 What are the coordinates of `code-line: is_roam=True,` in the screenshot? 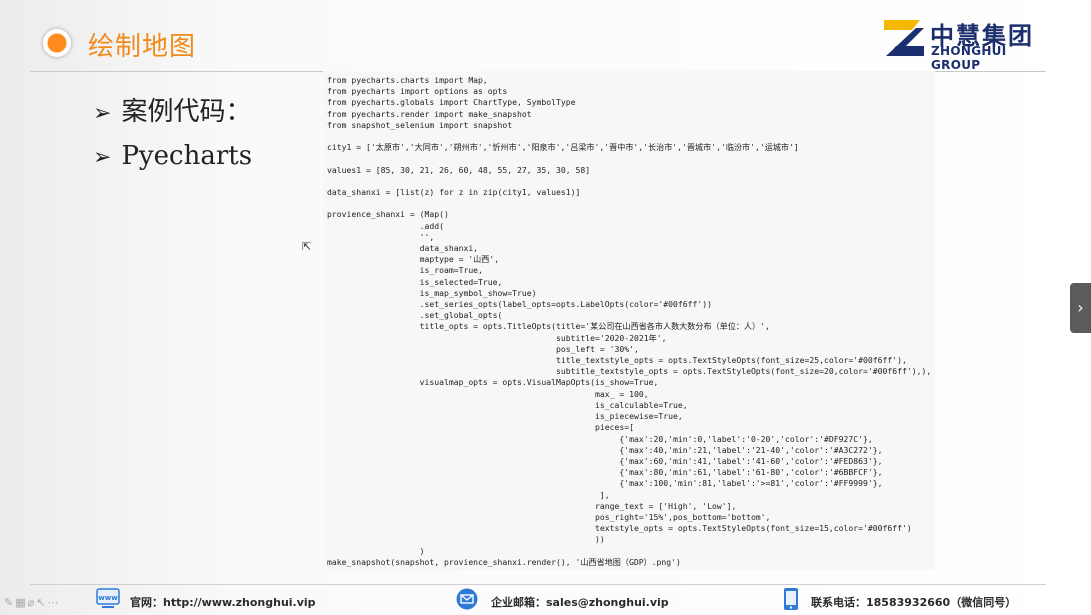 It's located at (405, 270).